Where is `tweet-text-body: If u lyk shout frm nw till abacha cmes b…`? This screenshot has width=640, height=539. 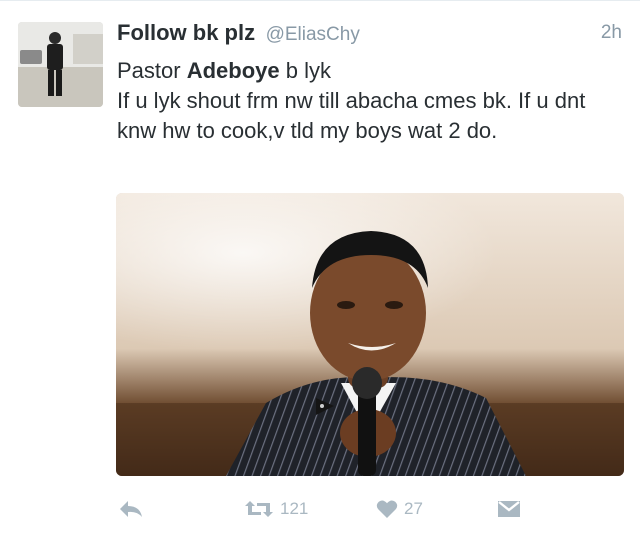
tweet-text-body: If u lyk shout frm nw till abacha cmes b… is located at coordinates (351, 115).